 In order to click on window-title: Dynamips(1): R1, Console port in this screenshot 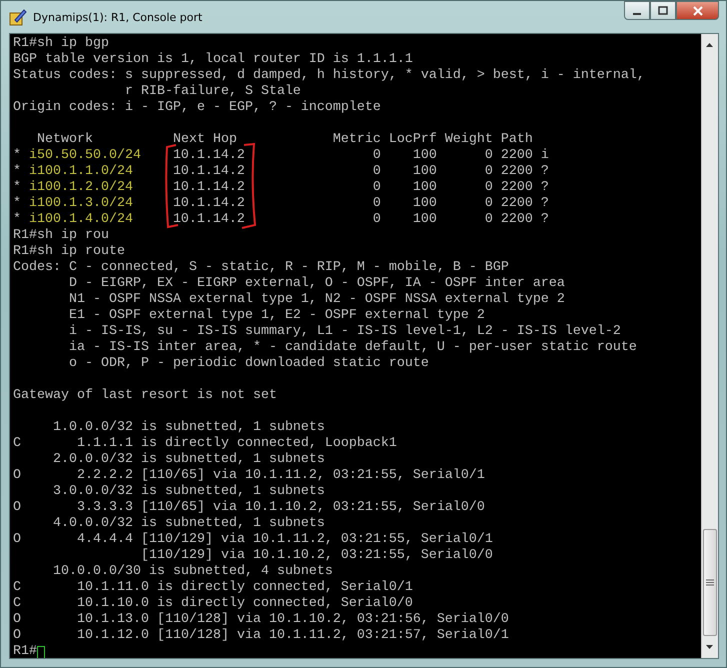, I will do `click(117, 17)`.